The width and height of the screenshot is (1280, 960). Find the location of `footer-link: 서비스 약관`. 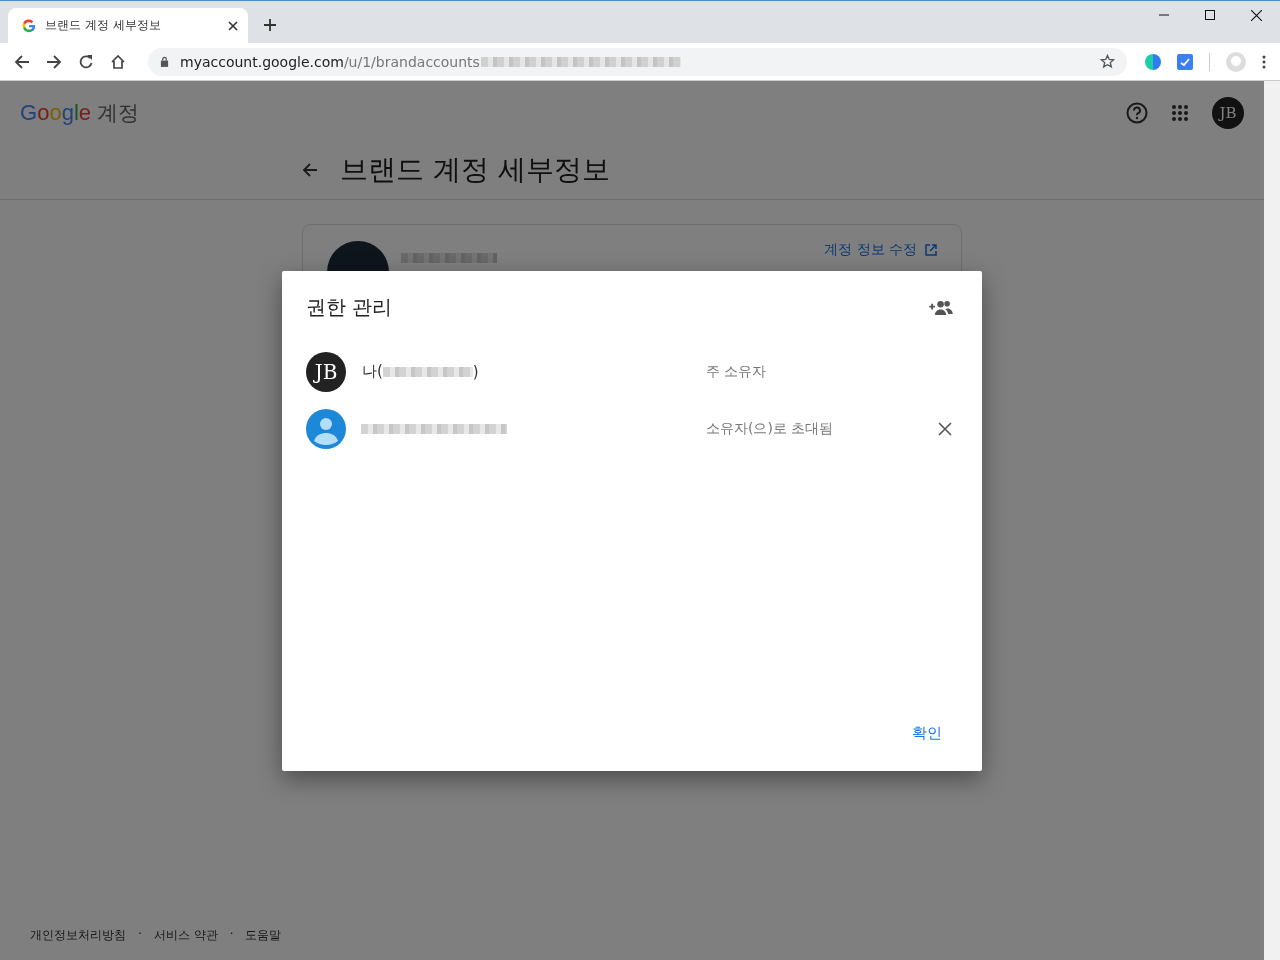

footer-link: 서비스 약관 is located at coordinates (185, 935).